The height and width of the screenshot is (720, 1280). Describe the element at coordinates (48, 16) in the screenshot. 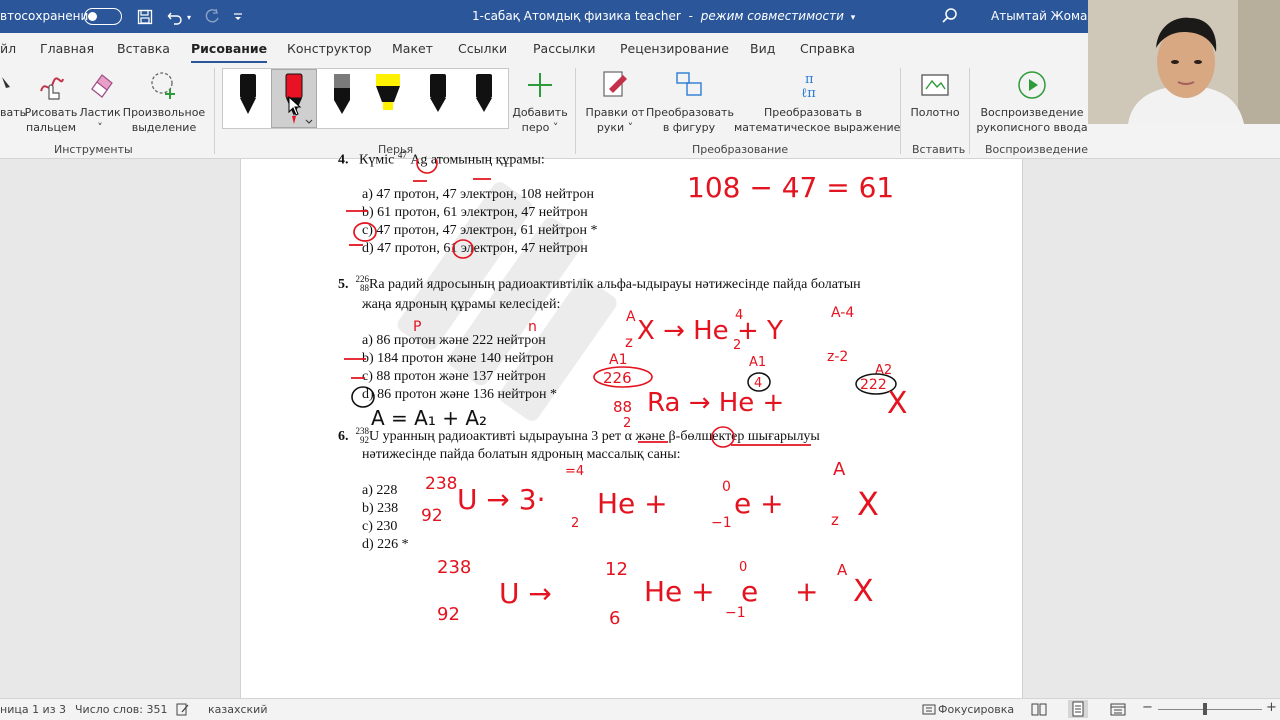

I see `autosave-label: втосохранение` at that location.